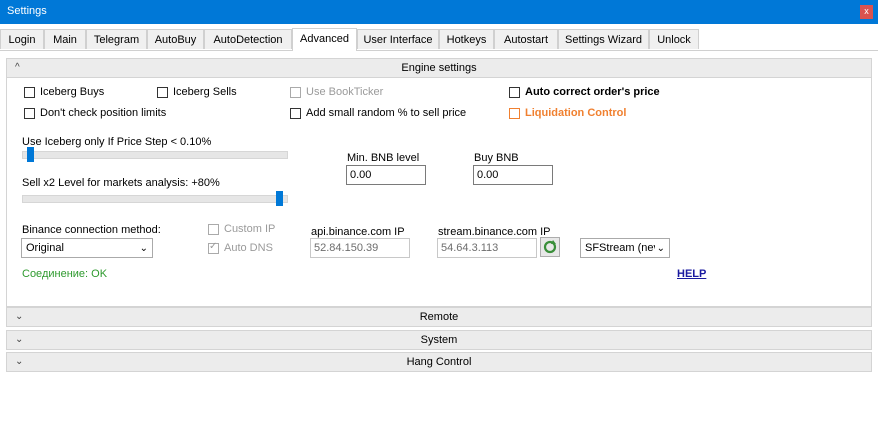  I want to click on remote-section-header: ⌄ Remote, so click(439, 317).